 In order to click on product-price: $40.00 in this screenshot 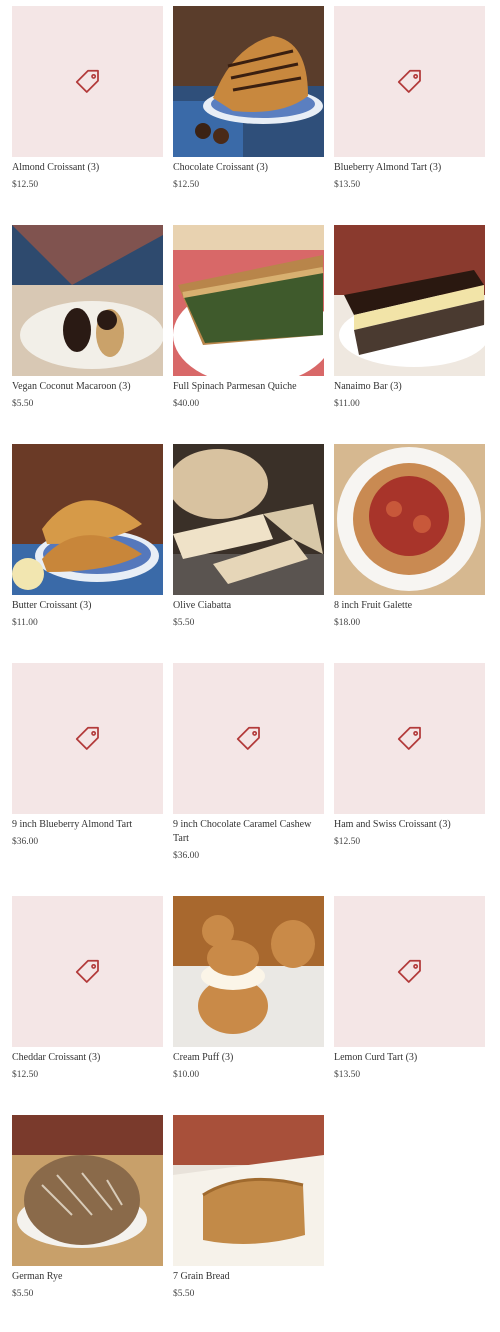, I will do `click(186, 404)`.